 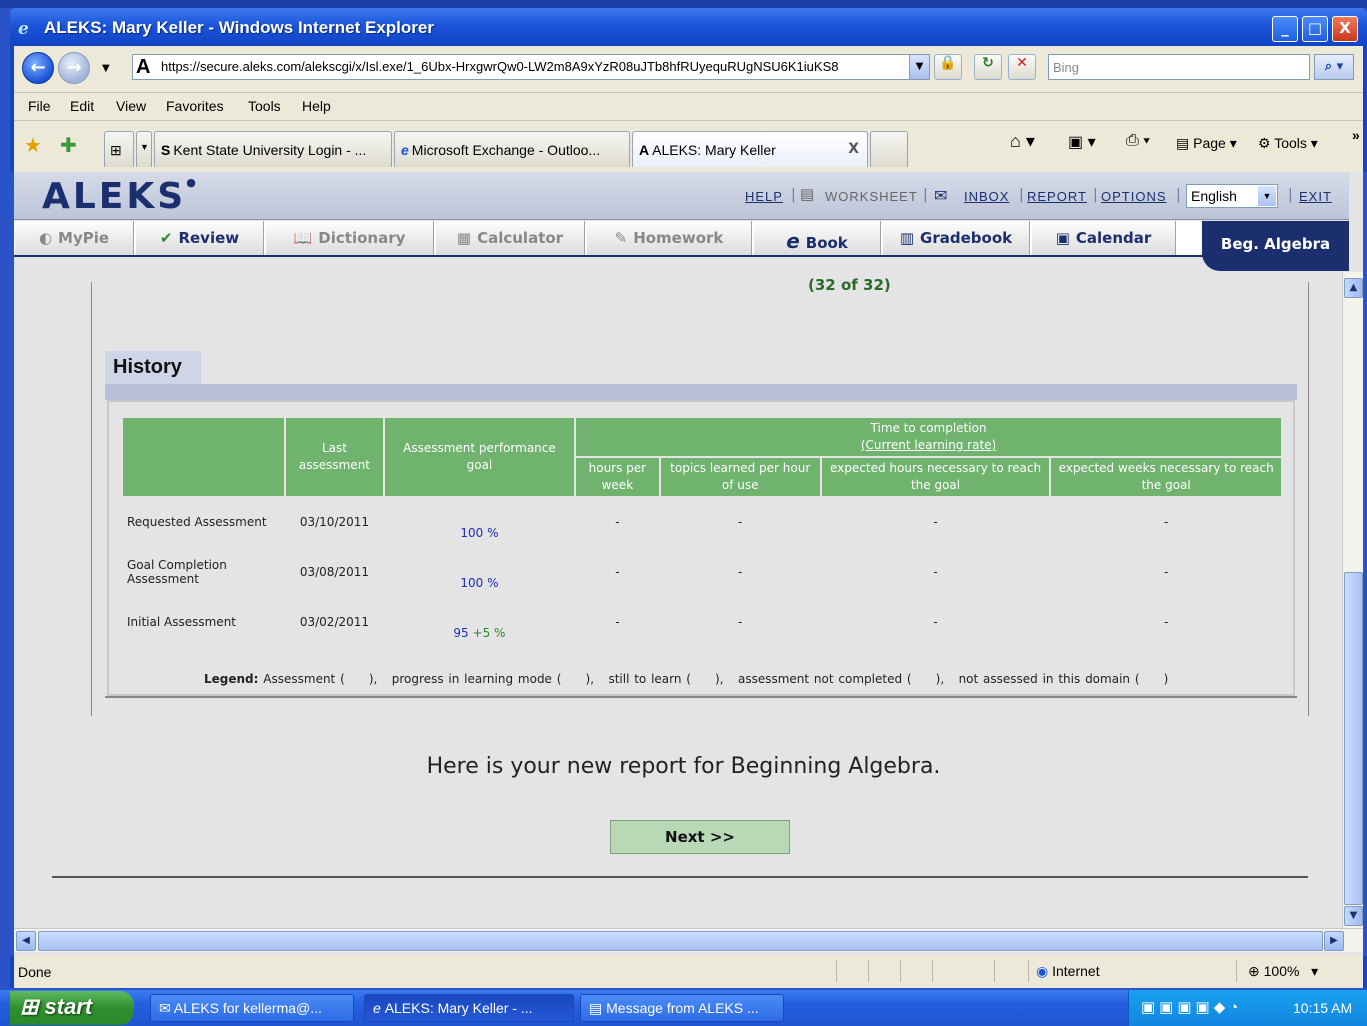 What do you see at coordinates (82, 106) in the screenshot?
I see `menu-edit: Edit` at bounding box center [82, 106].